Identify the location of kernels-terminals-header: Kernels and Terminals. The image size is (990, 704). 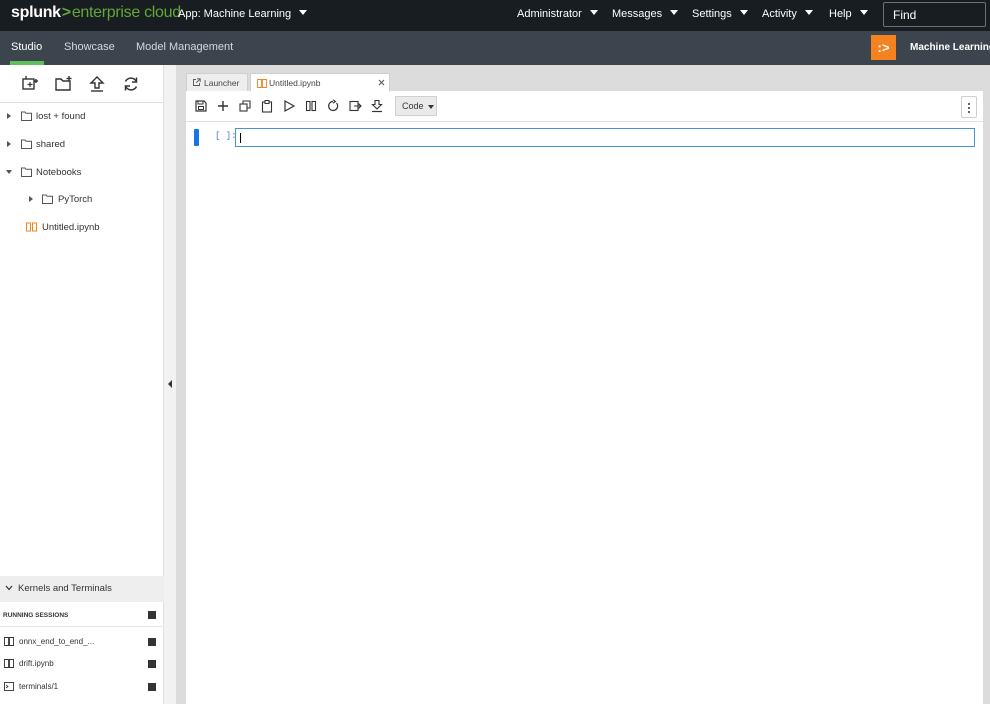
(82, 589).